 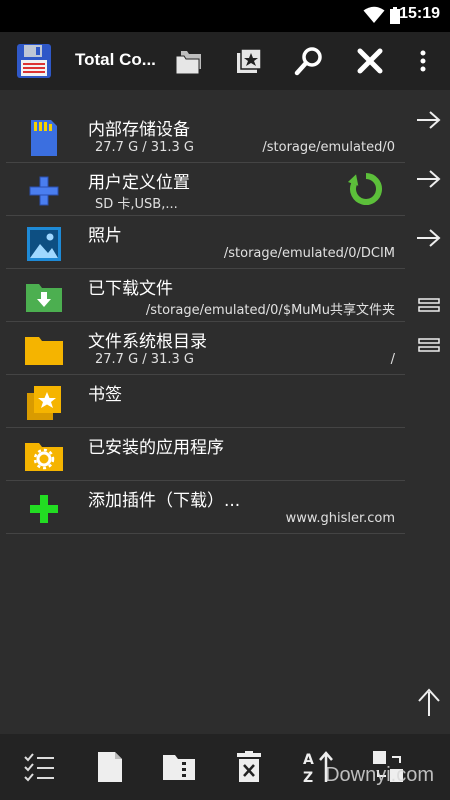 I want to click on item-path: /storage/emulated/0, so click(x=328, y=147).